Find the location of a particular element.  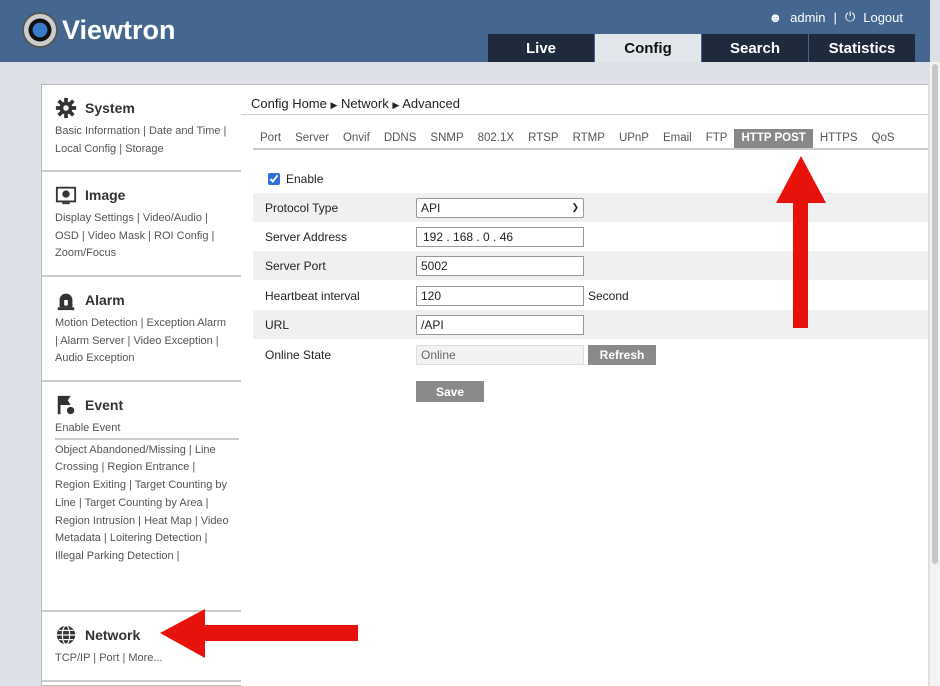

red-arrow-left is located at coordinates (259, 633).